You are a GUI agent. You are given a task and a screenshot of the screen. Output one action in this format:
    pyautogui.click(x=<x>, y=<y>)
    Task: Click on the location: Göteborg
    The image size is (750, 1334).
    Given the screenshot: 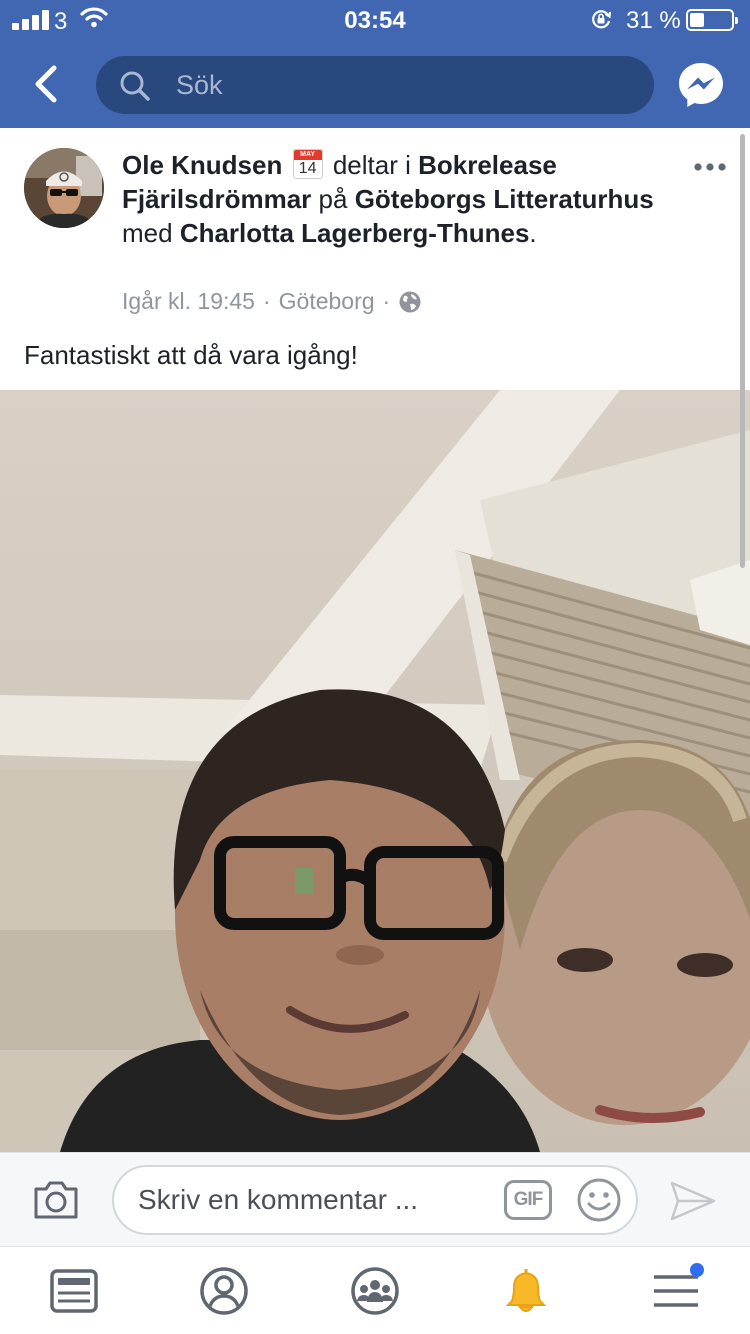 What is the action you would take?
    pyautogui.click(x=327, y=301)
    